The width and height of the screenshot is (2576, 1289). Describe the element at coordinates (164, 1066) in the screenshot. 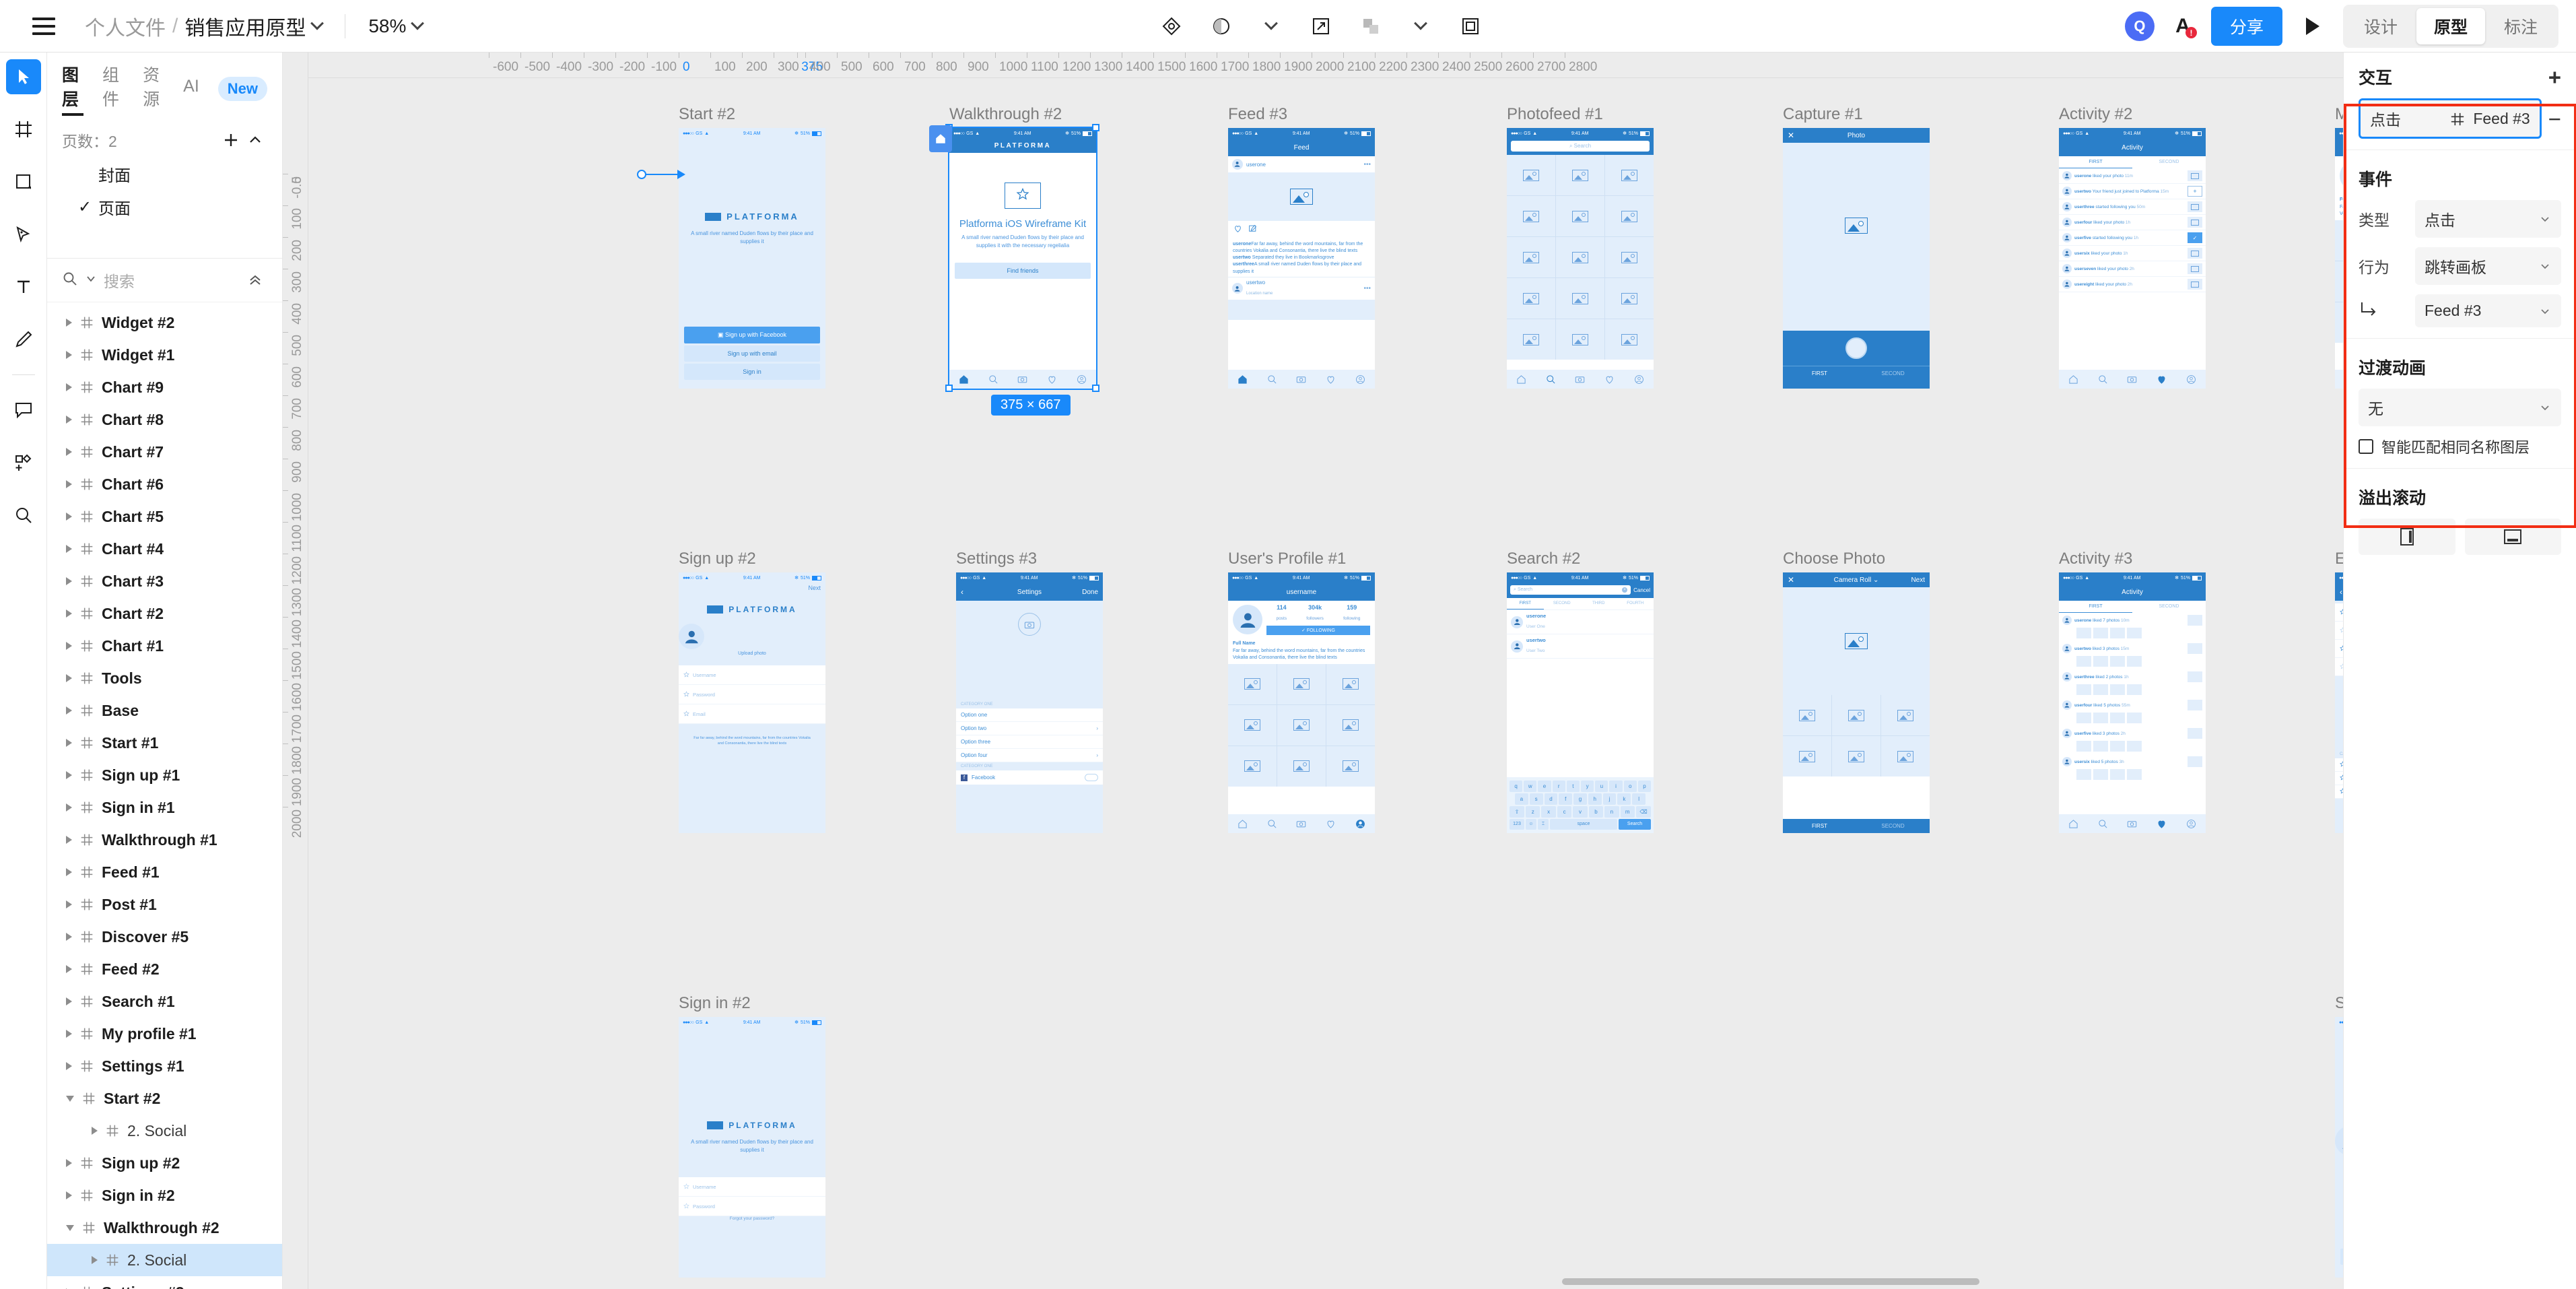

I see `layer-row: Settings #1` at that location.